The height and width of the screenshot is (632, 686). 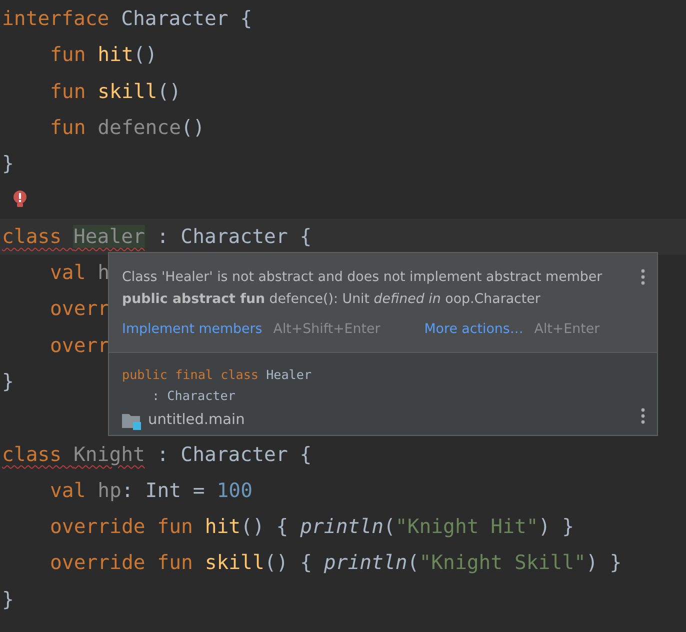 What do you see at coordinates (132, 421) in the screenshot?
I see `folder-icon` at bounding box center [132, 421].